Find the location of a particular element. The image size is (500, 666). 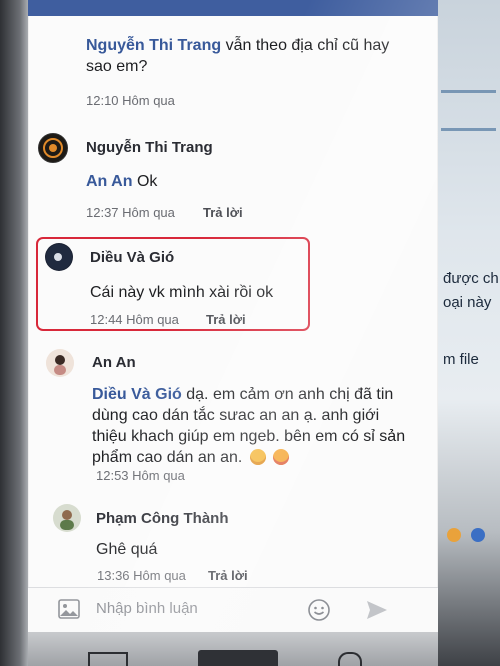

monitor-text: m file is located at coordinates (461, 359).